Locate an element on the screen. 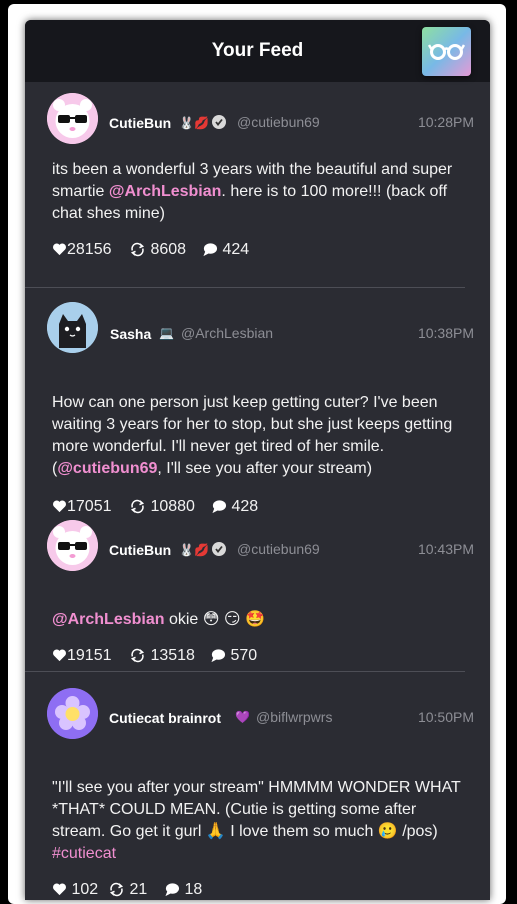 This screenshot has height=904, width=517. post-time: 10:28PM is located at coordinates (445, 122).